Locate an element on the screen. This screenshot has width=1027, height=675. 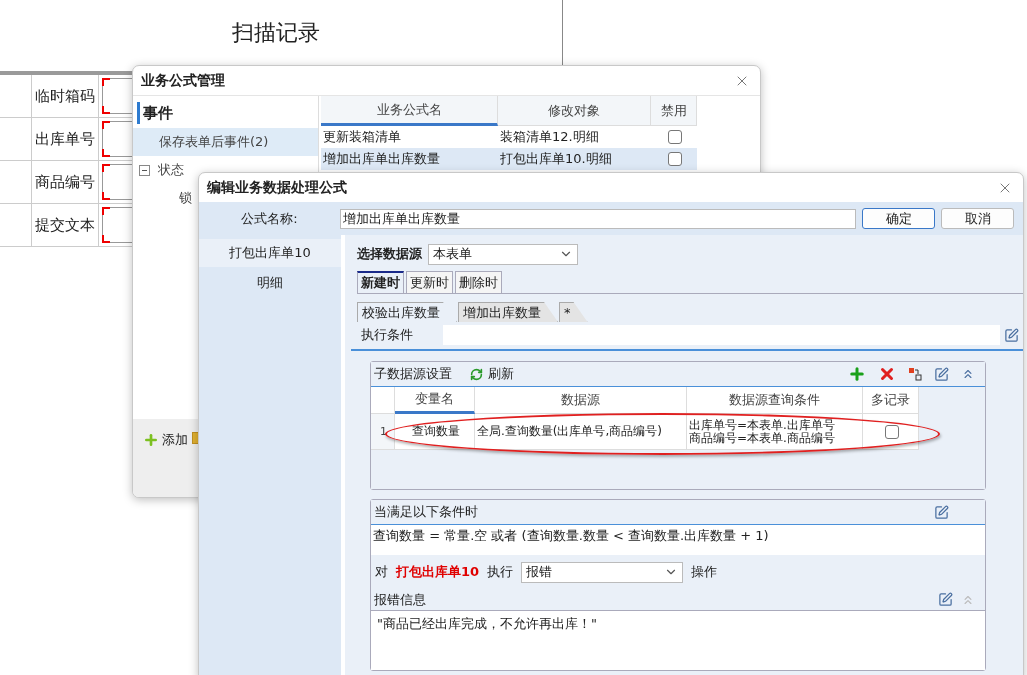
tab: 校验出库数量 is located at coordinates (407, 312).